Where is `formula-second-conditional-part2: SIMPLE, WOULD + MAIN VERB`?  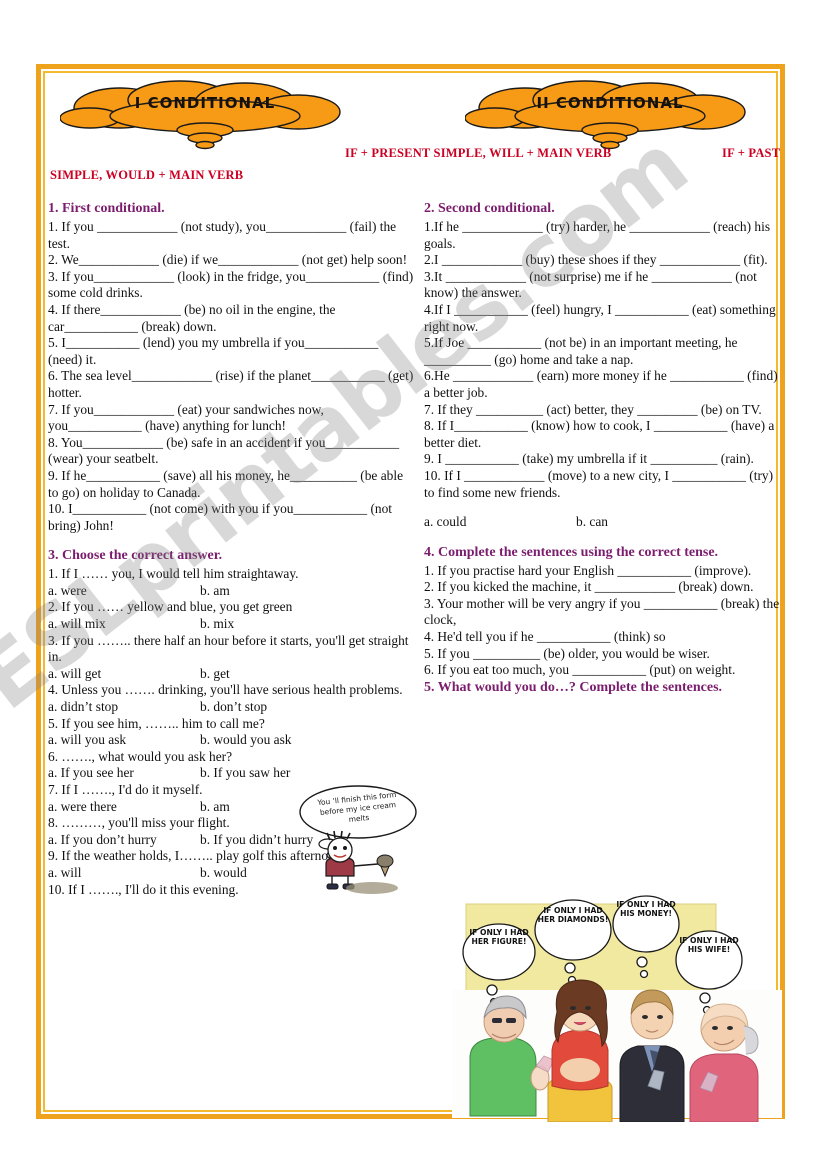
formula-second-conditional-part2: SIMPLE, WOULD + MAIN VERB is located at coordinates (147, 175).